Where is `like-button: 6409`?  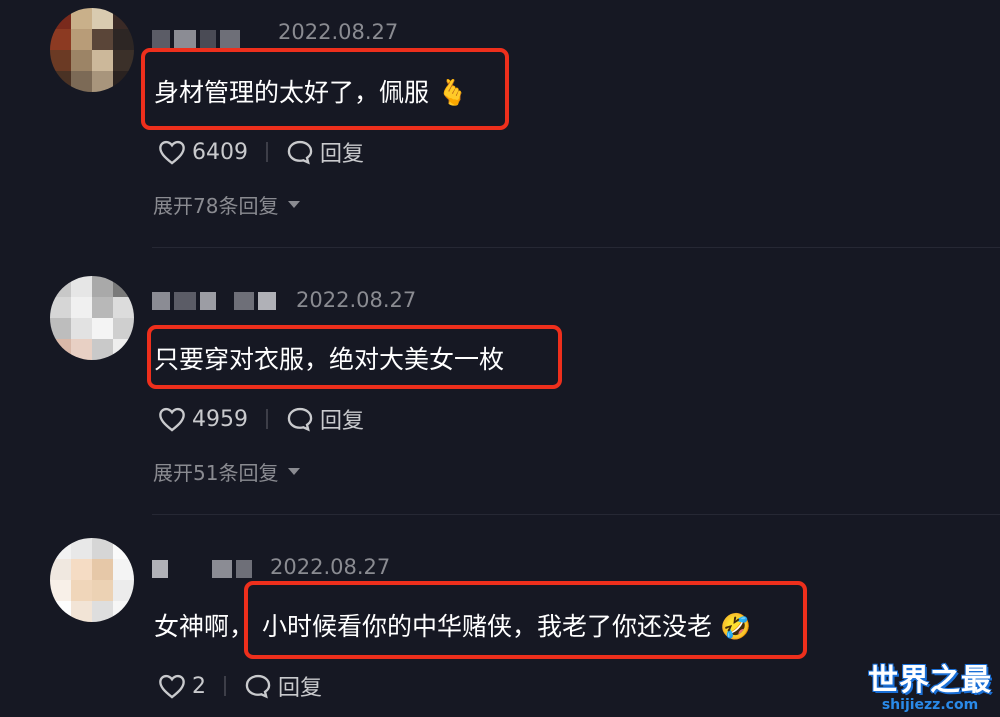 like-button: 6409 is located at coordinates (203, 152).